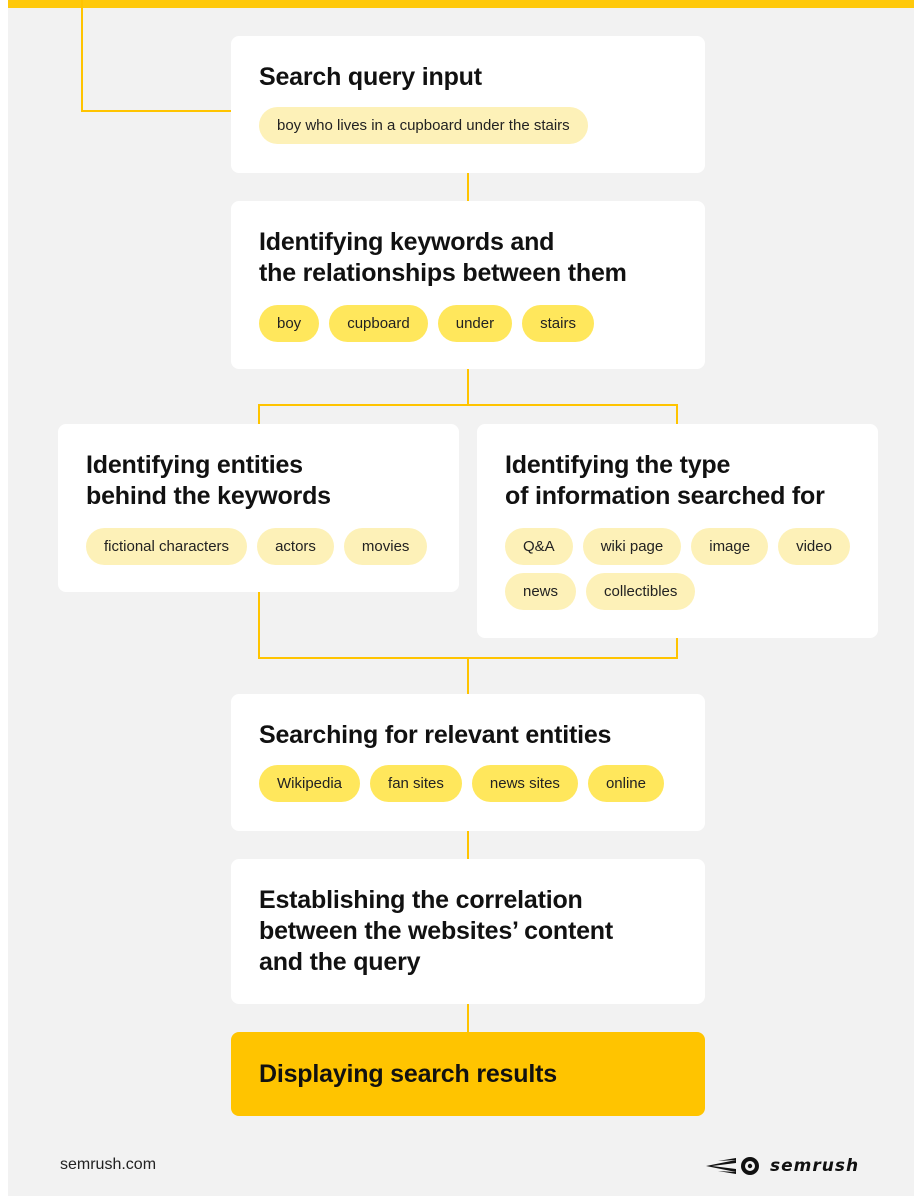 This screenshot has height=1196, width=914. I want to click on chip-keyword: boy, so click(289, 323).